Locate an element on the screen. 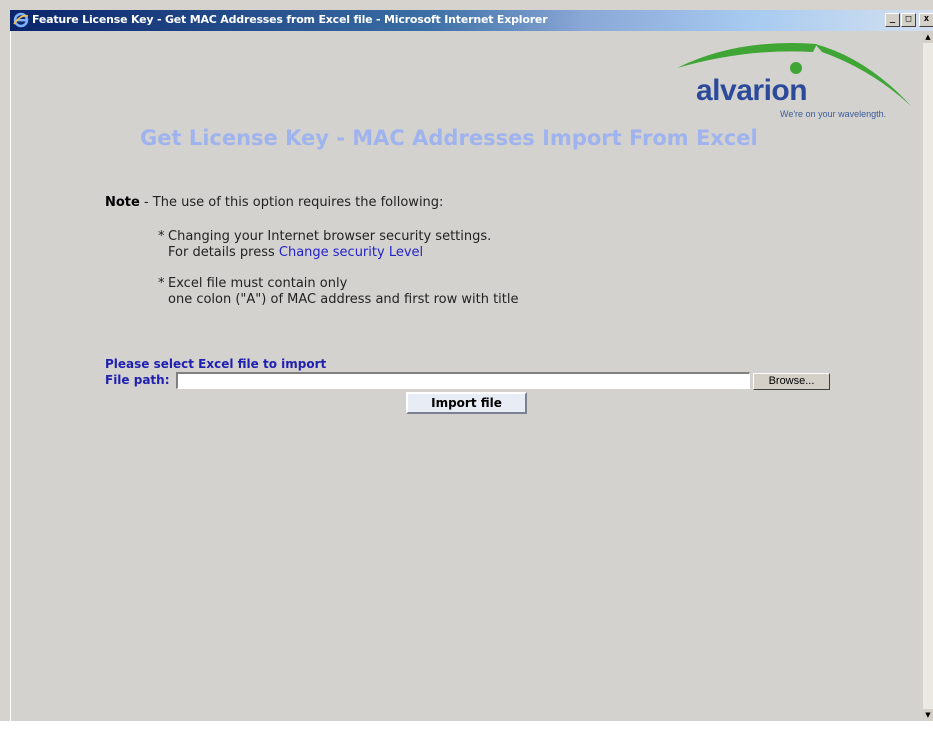 The height and width of the screenshot is (729, 933). logo-wordmark: alvarion is located at coordinates (752, 90).